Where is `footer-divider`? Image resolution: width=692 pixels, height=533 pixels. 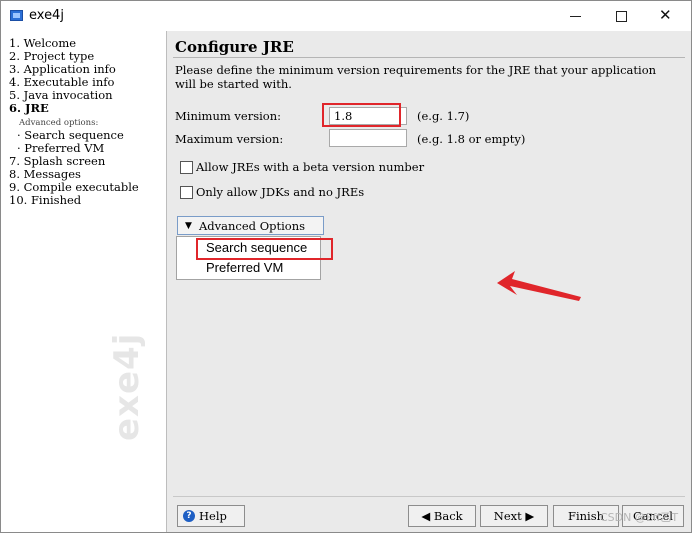
footer-divider is located at coordinates (429, 496).